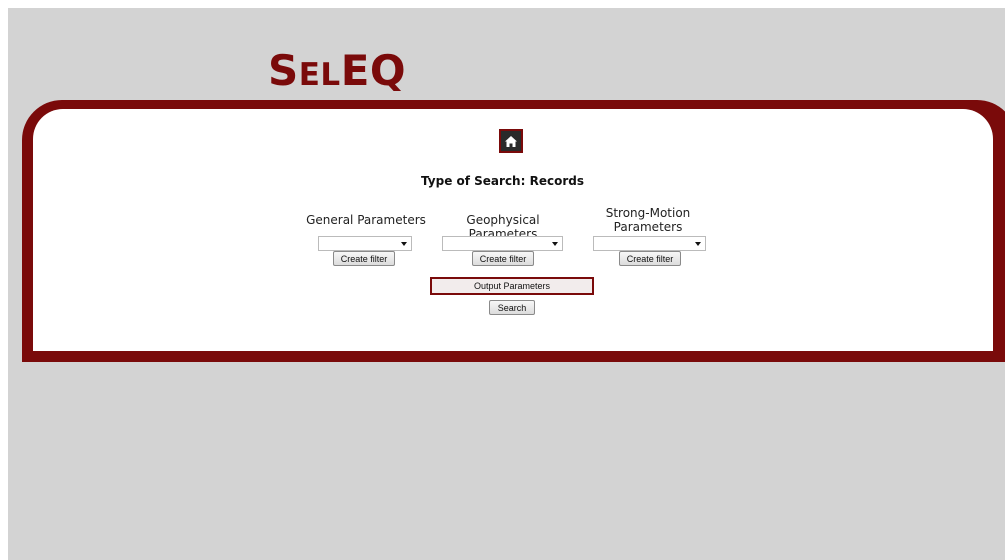  I want to click on strong-motion-create-filter-button: Create filter, so click(650, 258).